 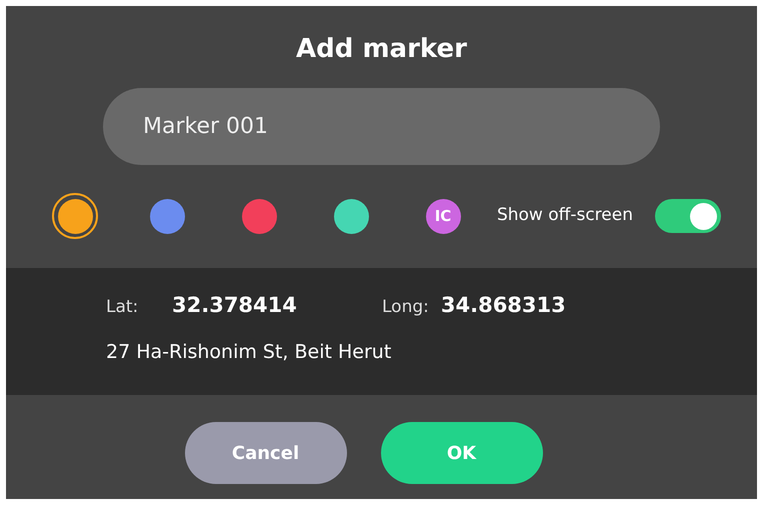 I want to click on lat-value: 32.378414, so click(x=235, y=305).